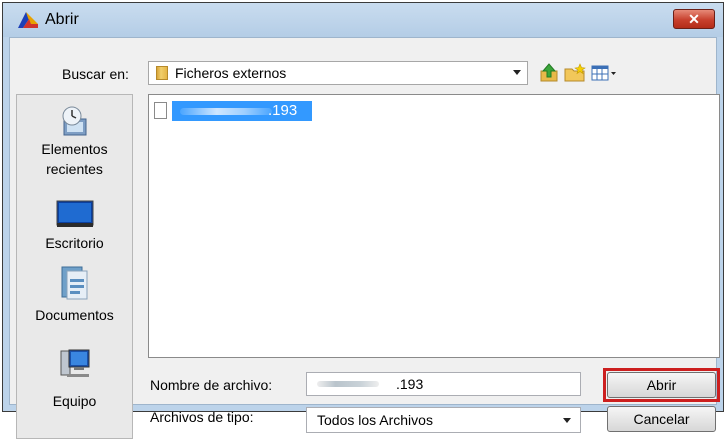 Image resolution: width=726 pixels, height=439 pixels. What do you see at coordinates (231, 73) in the screenshot?
I see `look-in-value: Ficheros externos` at bounding box center [231, 73].